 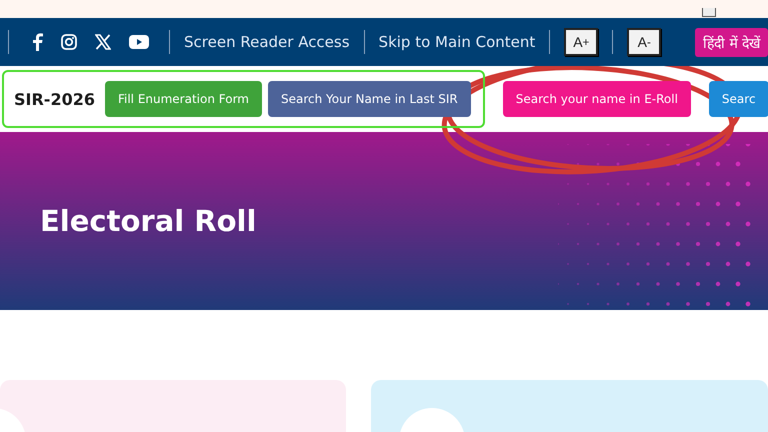 What do you see at coordinates (37, 42) in the screenshot?
I see `facebook-icon` at bounding box center [37, 42].